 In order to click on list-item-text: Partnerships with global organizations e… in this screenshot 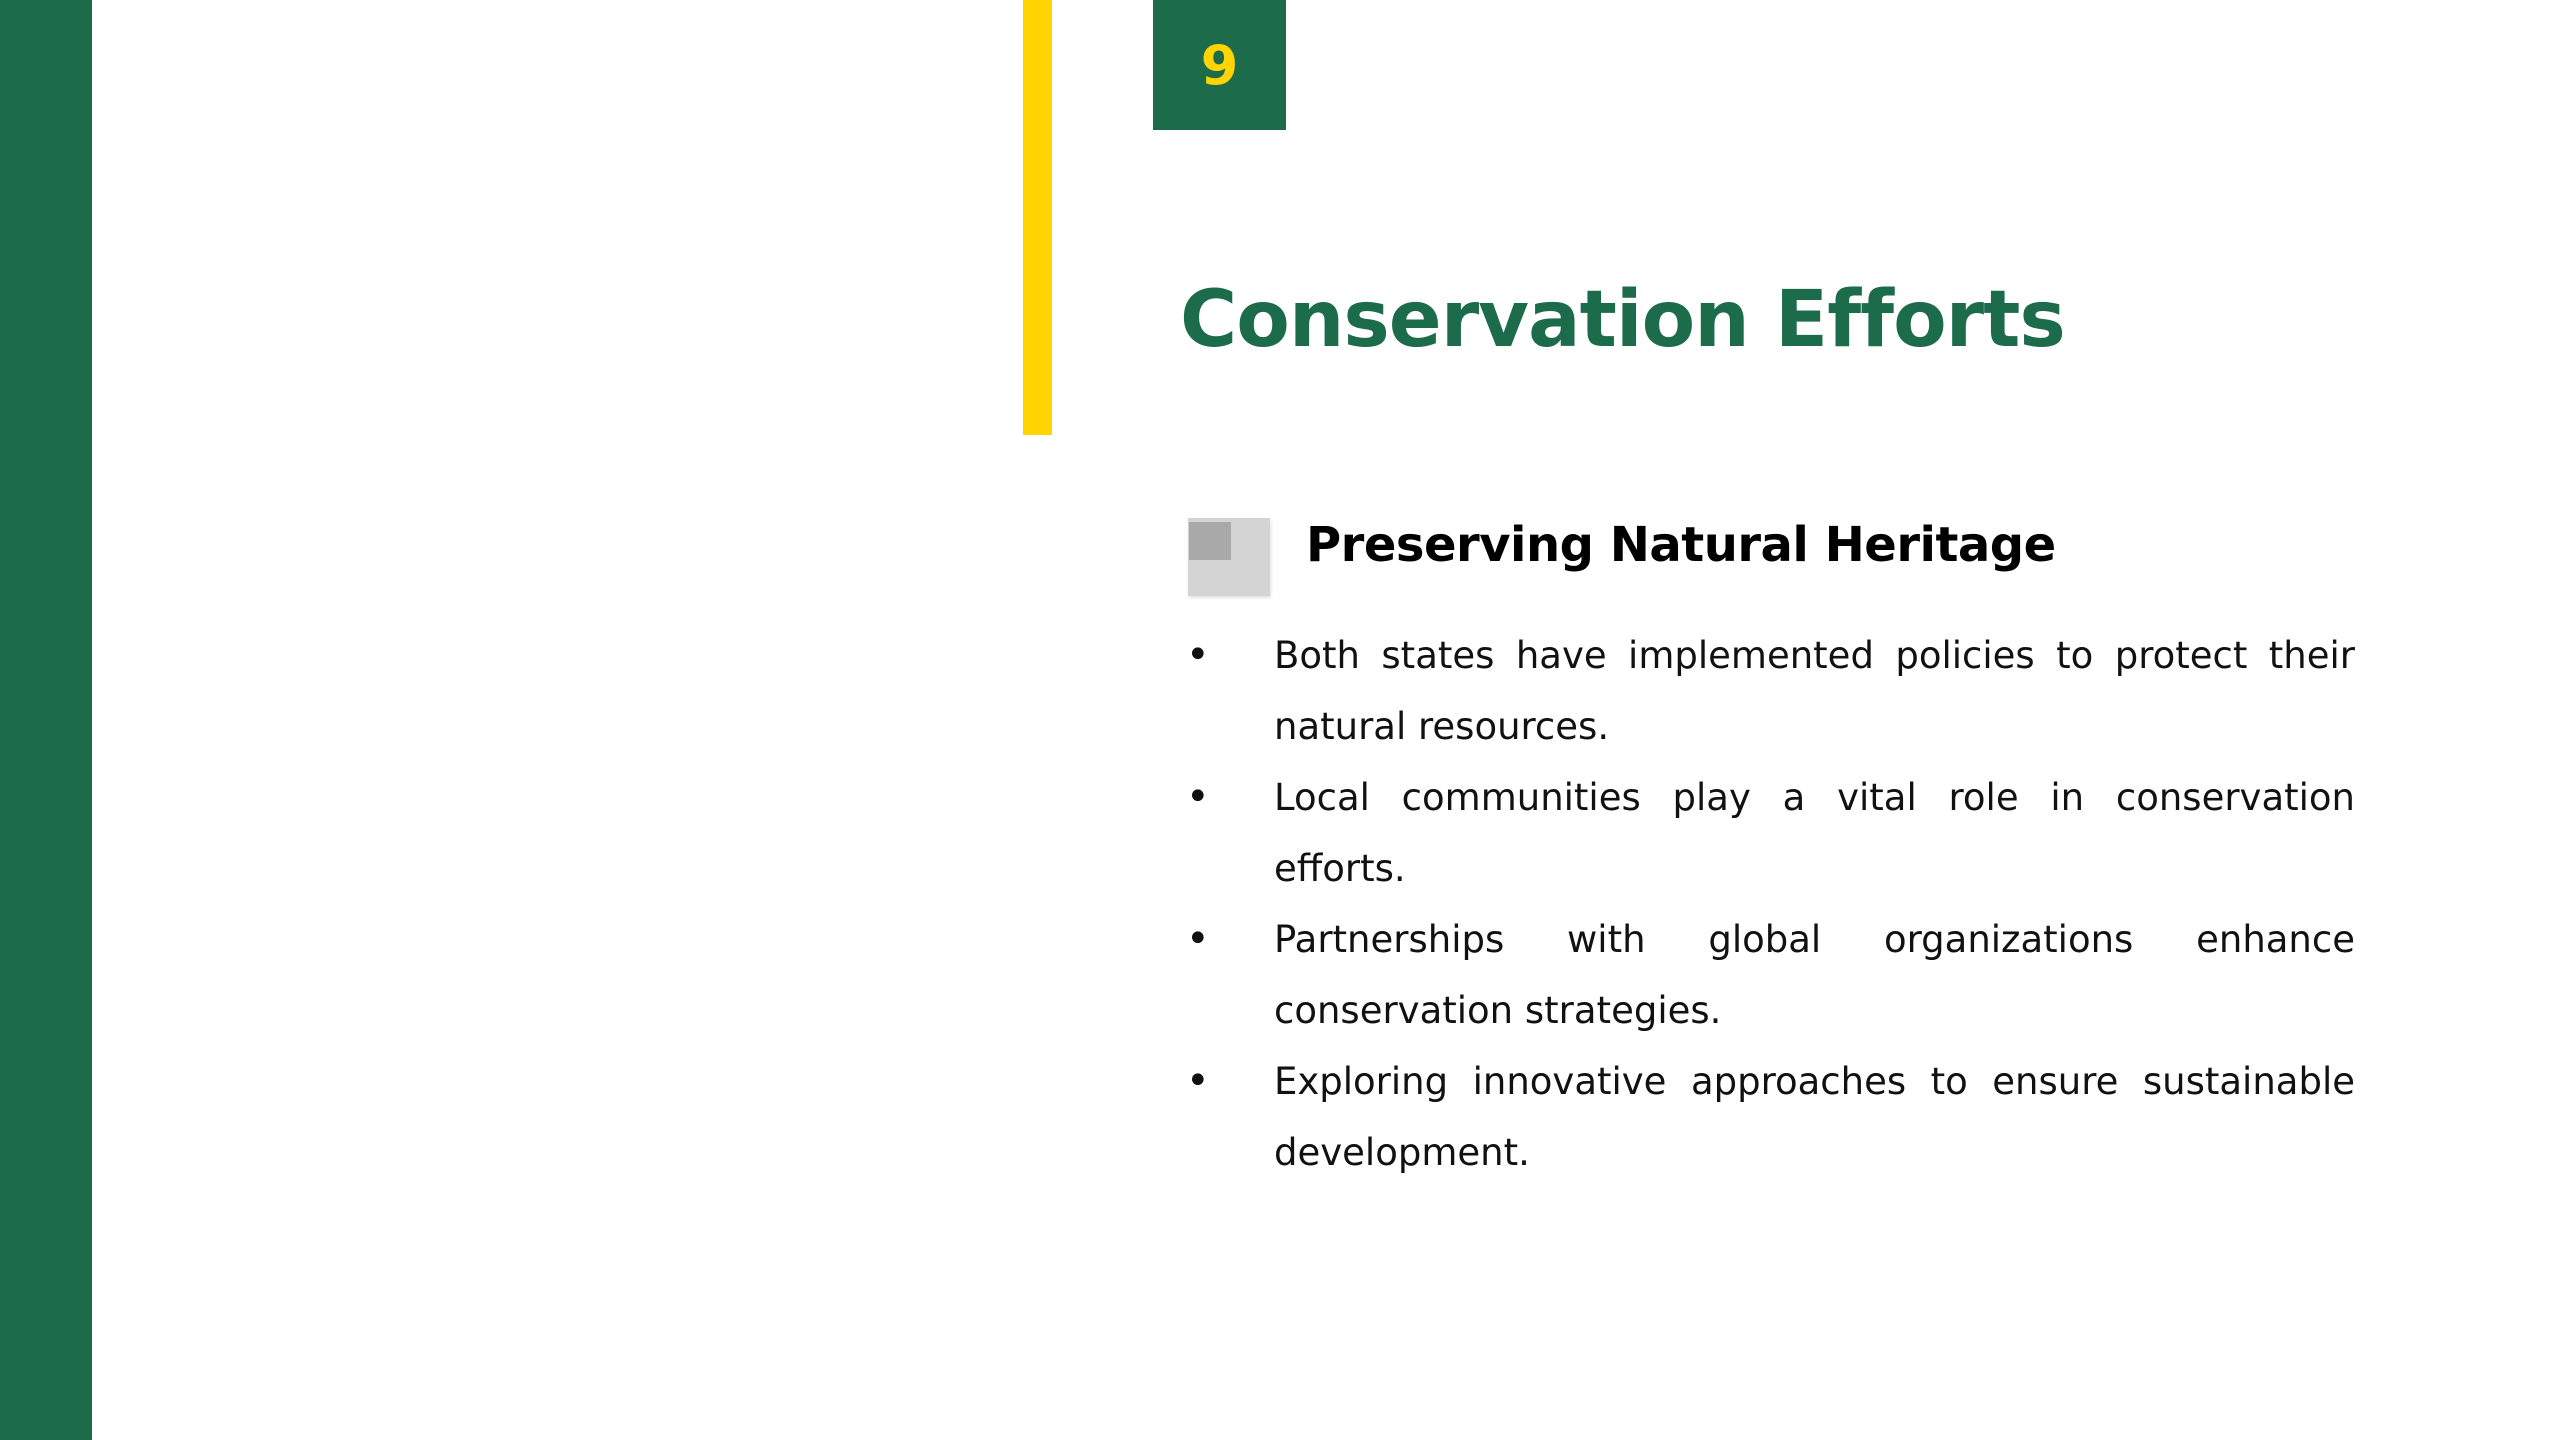, I will do `click(1814, 975)`.